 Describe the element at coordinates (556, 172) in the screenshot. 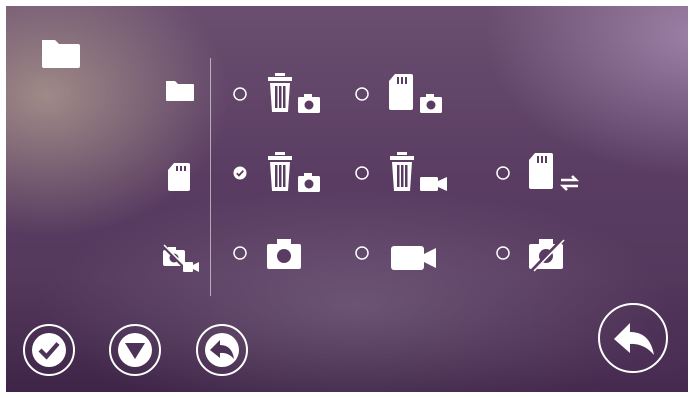

I see `sdcard-sync-icon` at that location.